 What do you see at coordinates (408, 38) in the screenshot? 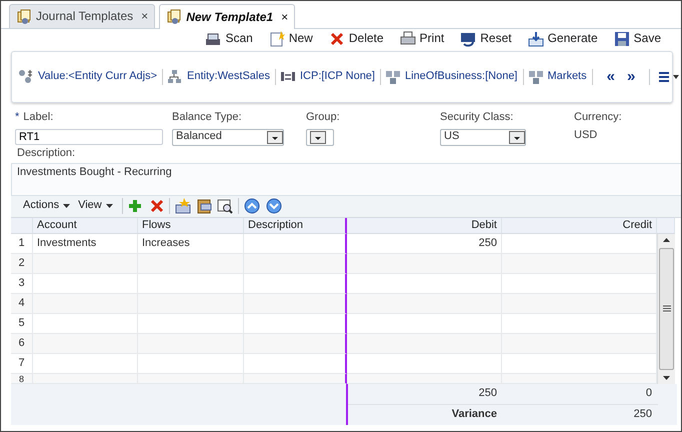
I see `printer-icon` at bounding box center [408, 38].